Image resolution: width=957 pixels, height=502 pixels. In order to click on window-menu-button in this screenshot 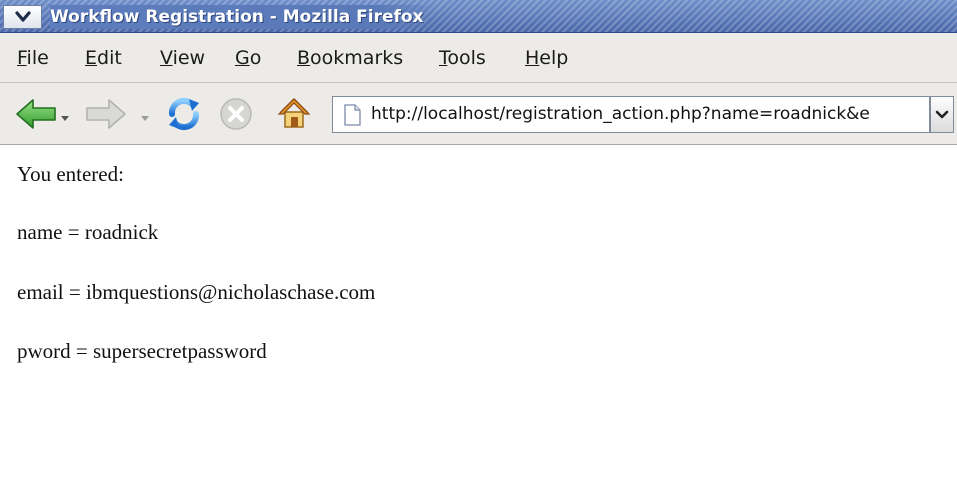, I will do `click(22, 17)`.